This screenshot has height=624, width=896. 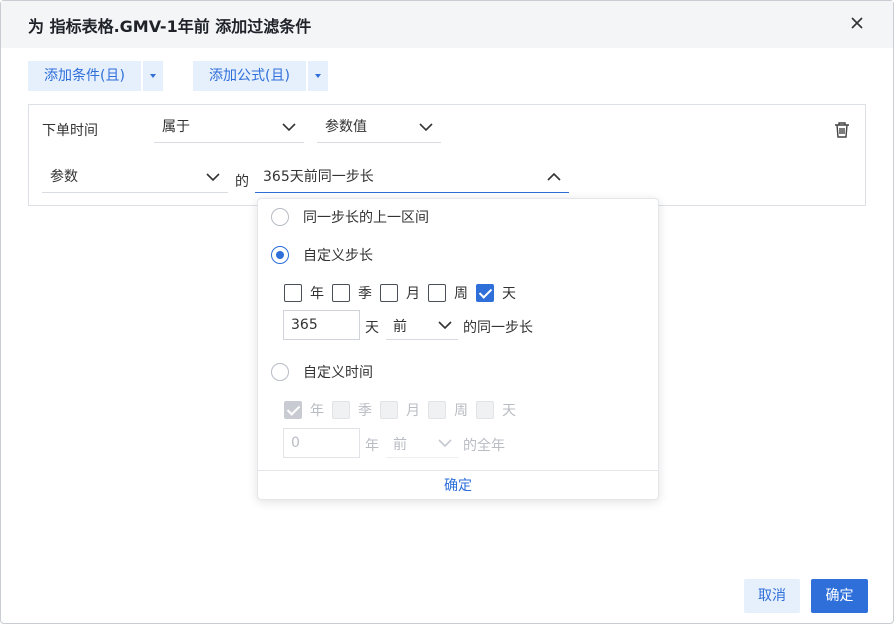 What do you see at coordinates (321, 443) in the screenshot?
I see `time-value-input: 0` at bounding box center [321, 443].